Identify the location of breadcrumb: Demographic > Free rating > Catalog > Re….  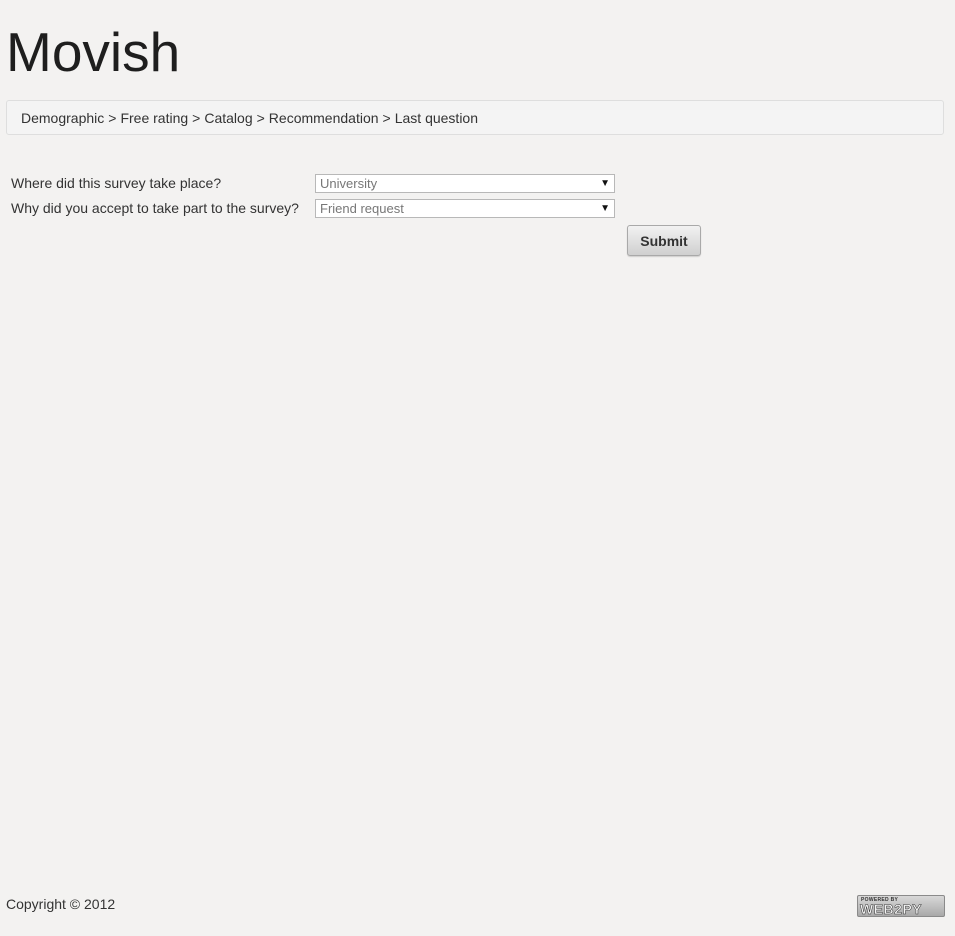
(475, 117).